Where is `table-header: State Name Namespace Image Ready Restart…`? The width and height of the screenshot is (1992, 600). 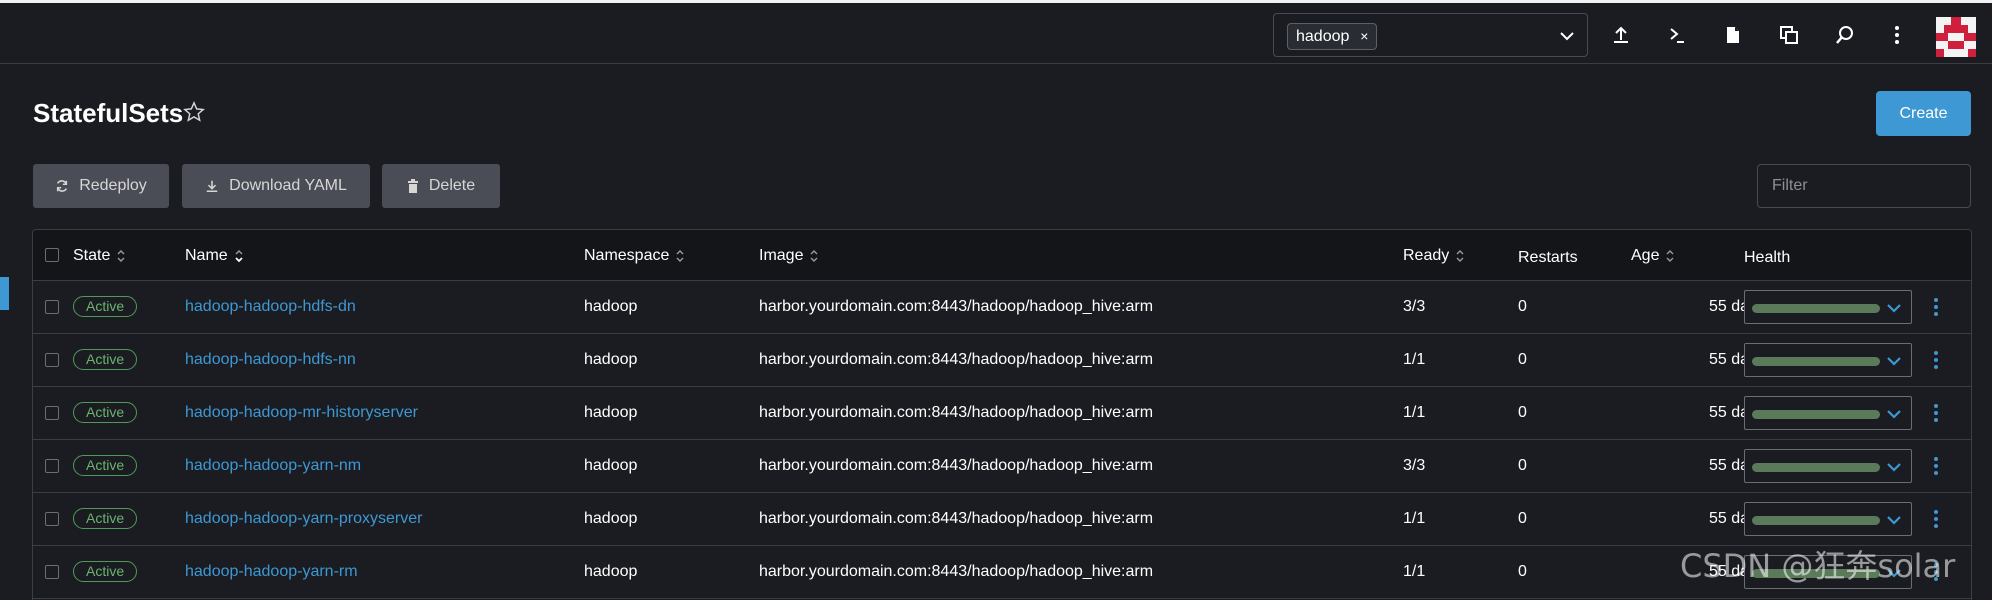
table-header: State Name Namespace Image Ready Restart… is located at coordinates (1002, 255).